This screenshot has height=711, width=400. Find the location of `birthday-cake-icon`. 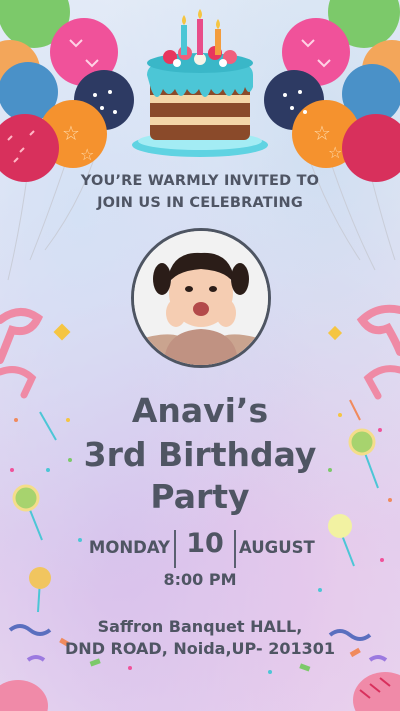

birthday-cake-icon is located at coordinates (200, 83).